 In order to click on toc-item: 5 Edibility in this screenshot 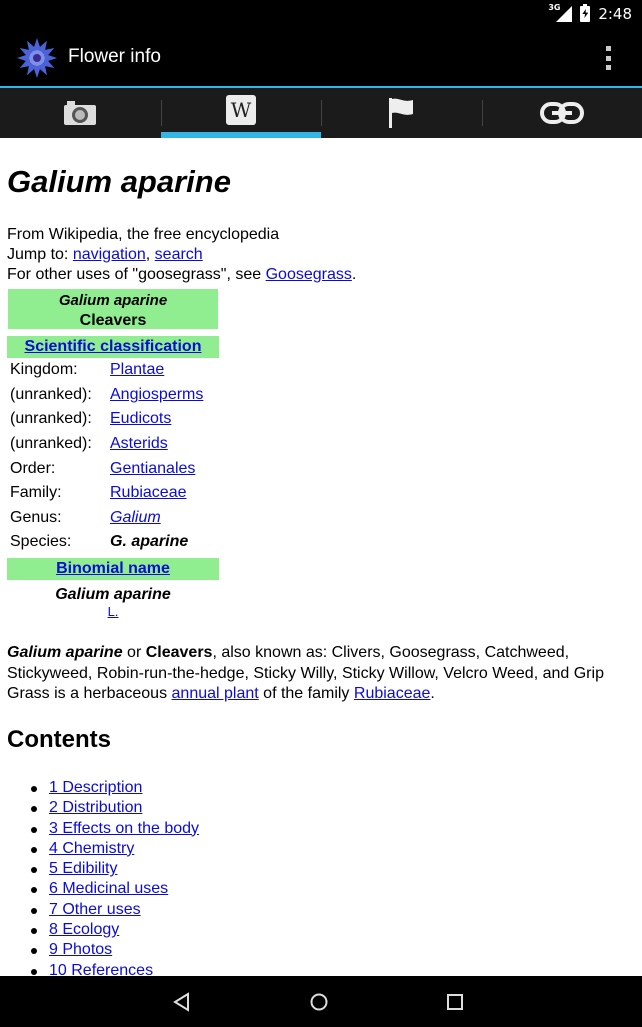, I will do `click(114, 869)`.